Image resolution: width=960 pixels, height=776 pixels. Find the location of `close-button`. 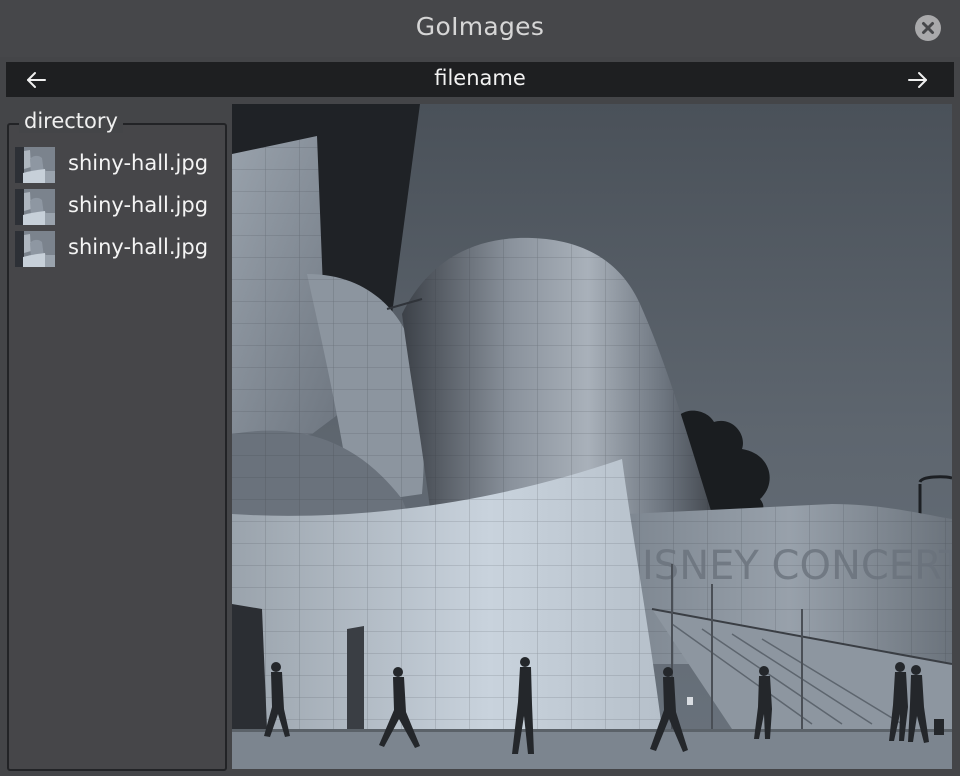

close-button is located at coordinates (928, 28).